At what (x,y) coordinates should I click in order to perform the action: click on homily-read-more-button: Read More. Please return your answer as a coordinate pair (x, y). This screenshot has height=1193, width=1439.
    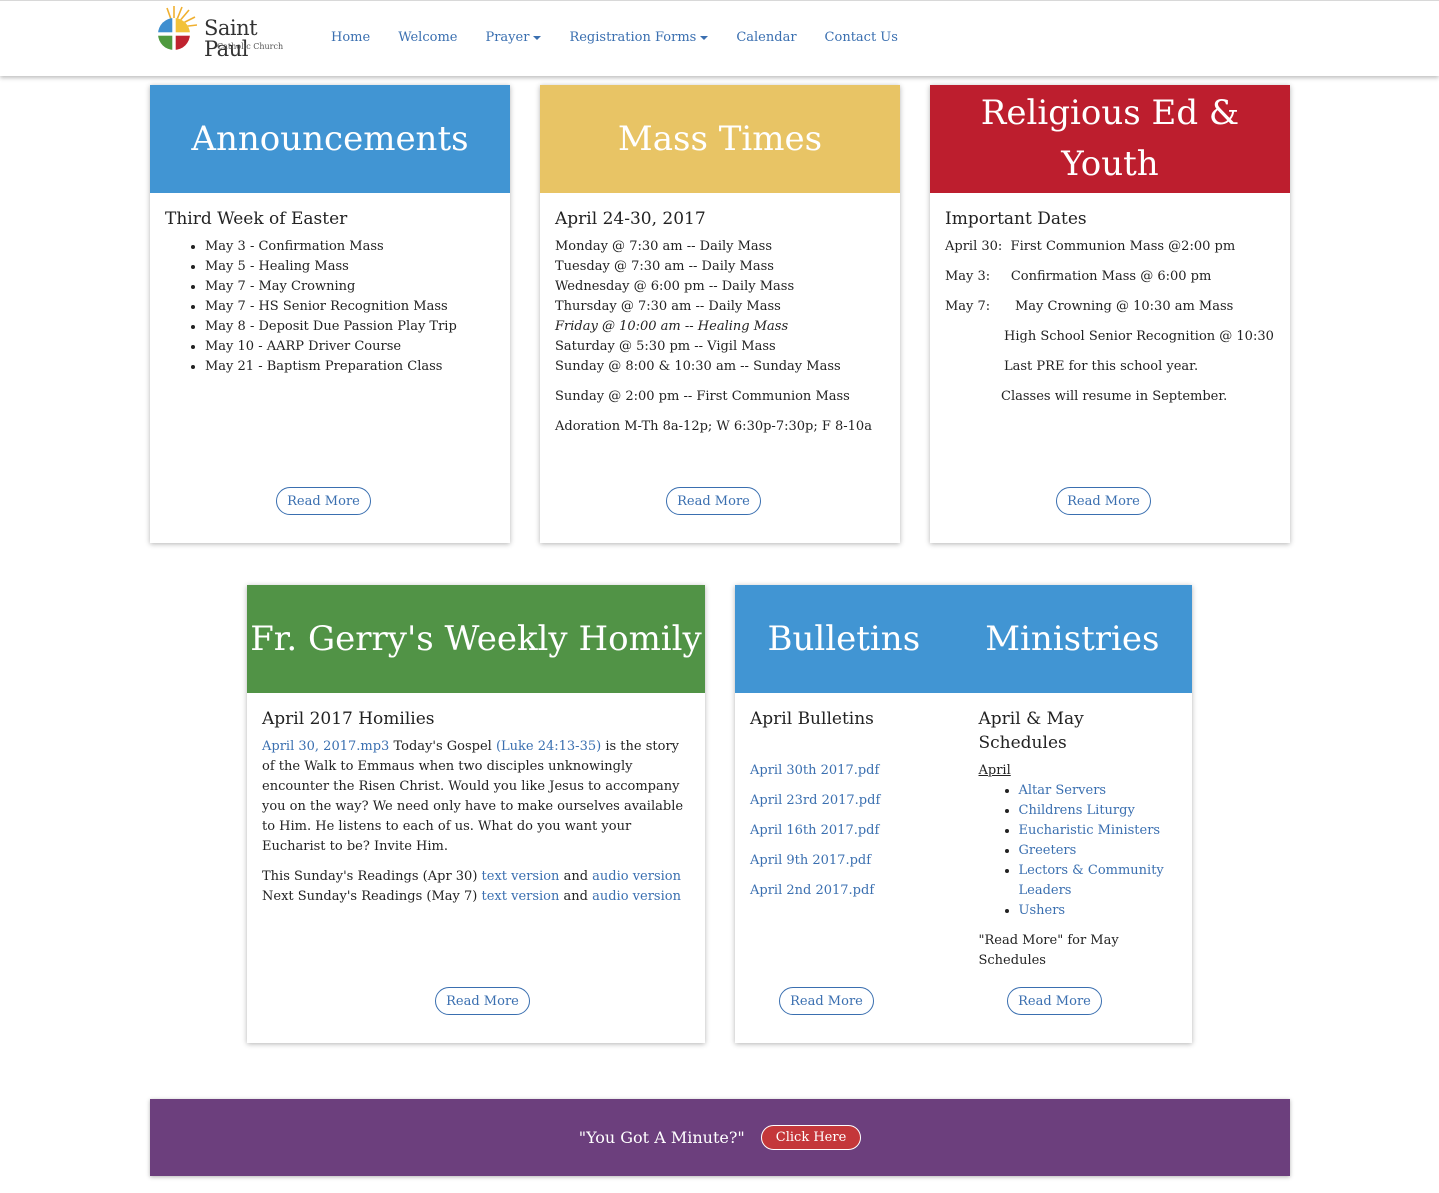
    Looking at the image, I should click on (482, 1001).